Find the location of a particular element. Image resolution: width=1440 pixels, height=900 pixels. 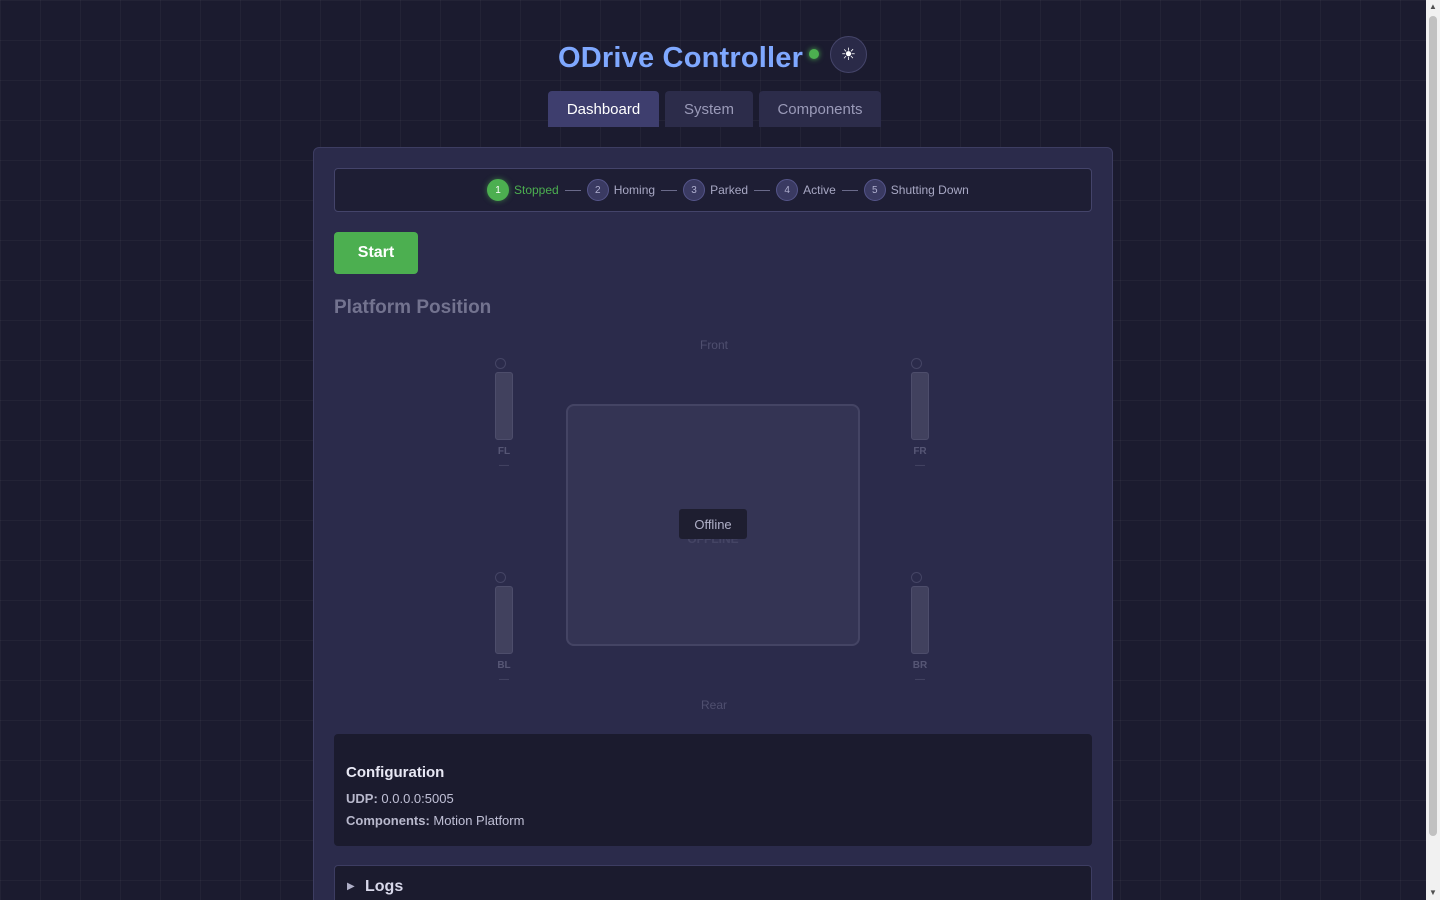

sun-icon: ☀ is located at coordinates (848, 54).